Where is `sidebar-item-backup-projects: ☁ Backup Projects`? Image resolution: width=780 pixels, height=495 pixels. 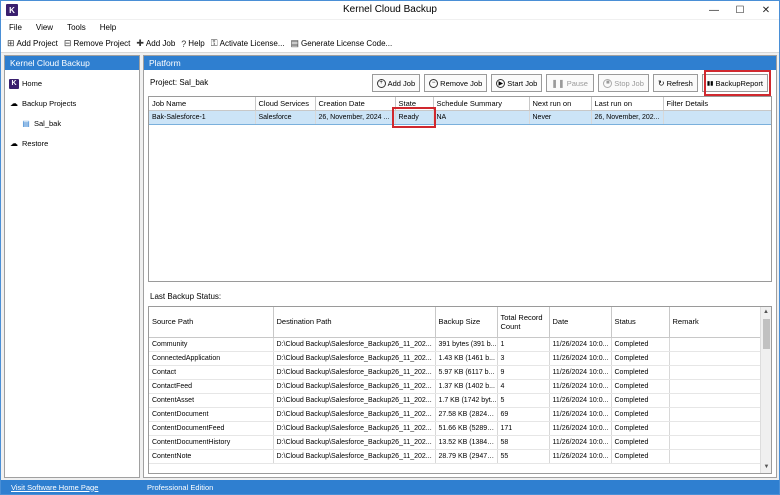 sidebar-item-backup-projects: ☁ Backup Projects is located at coordinates (72, 103).